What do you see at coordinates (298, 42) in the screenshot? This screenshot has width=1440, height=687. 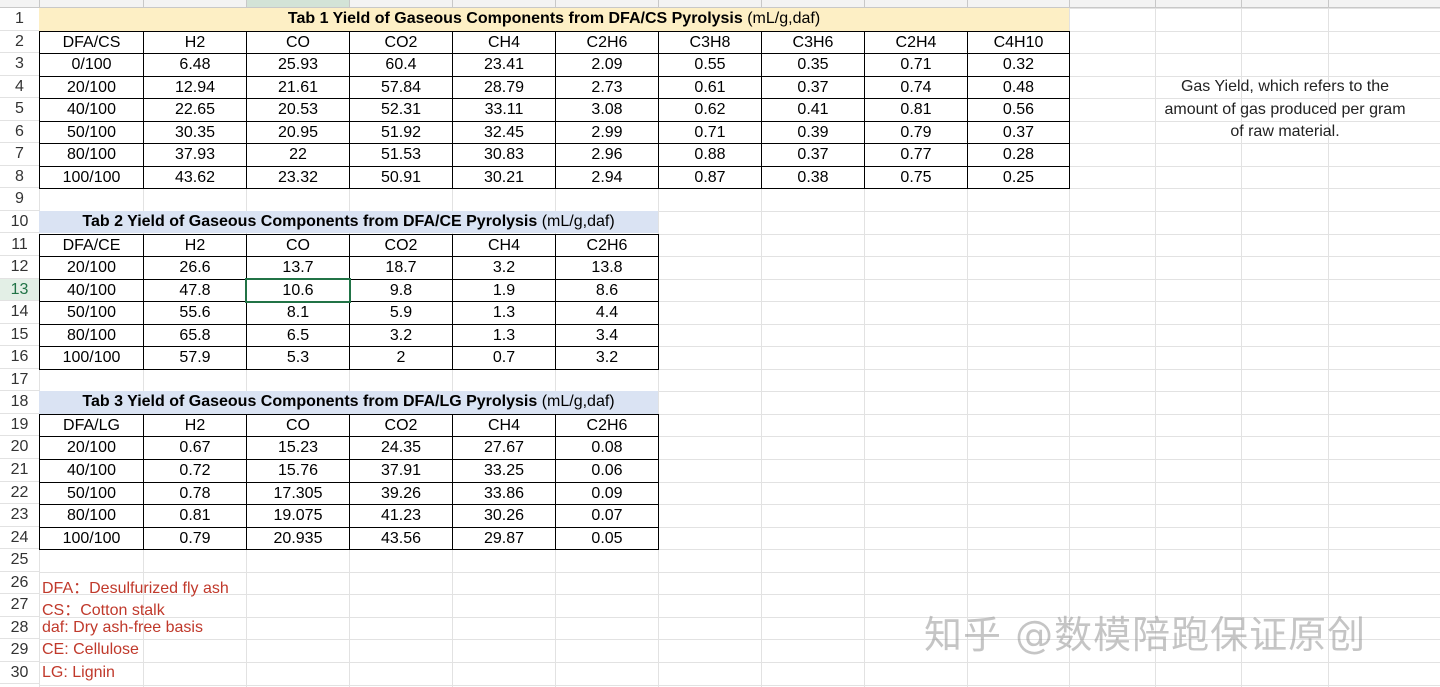 I see `table1-header-cell: CO` at bounding box center [298, 42].